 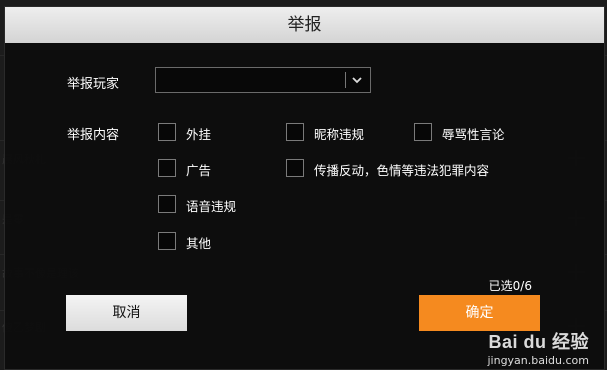 What do you see at coordinates (538, 360) in the screenshot?
I see `watermark-url: jingyan.baidu.com` at bounding box center [538, 360].